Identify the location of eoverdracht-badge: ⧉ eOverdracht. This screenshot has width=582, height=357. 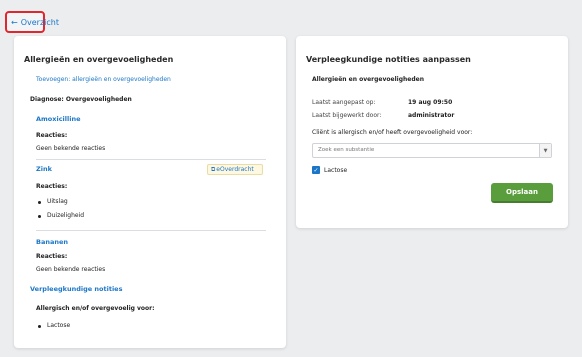
(235, 169).